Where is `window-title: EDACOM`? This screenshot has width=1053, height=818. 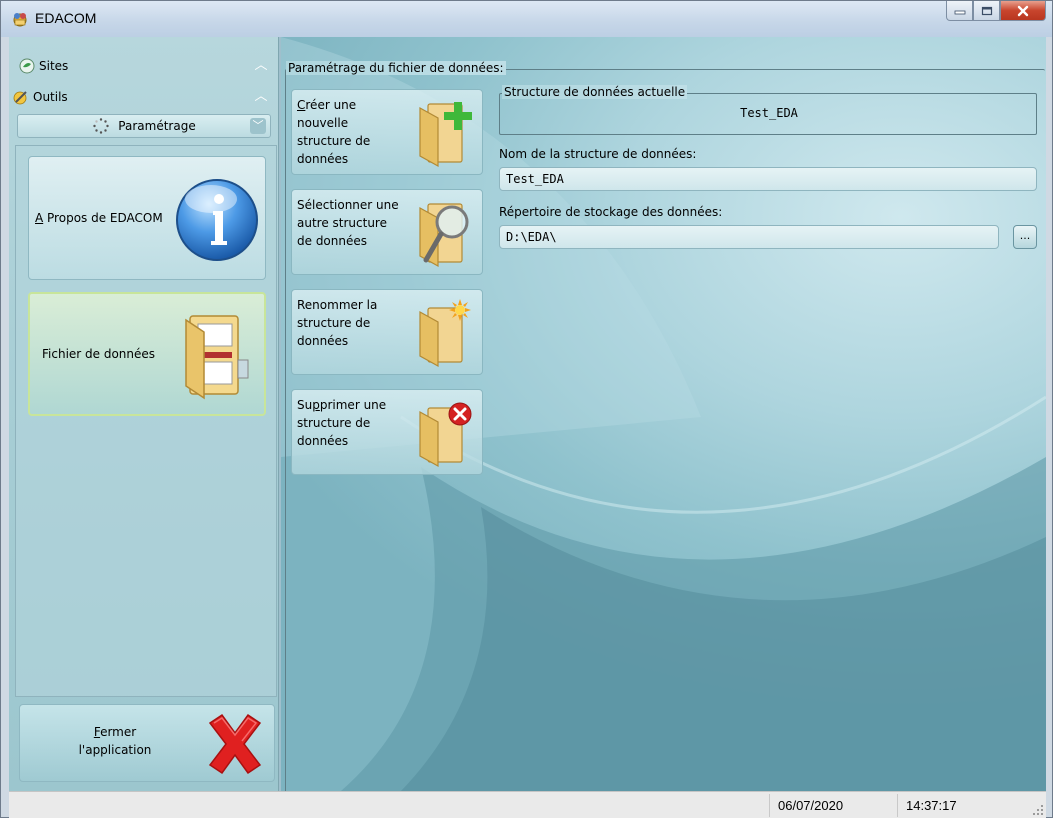 window-title: EDACOM is located at coordinates (66, 18).